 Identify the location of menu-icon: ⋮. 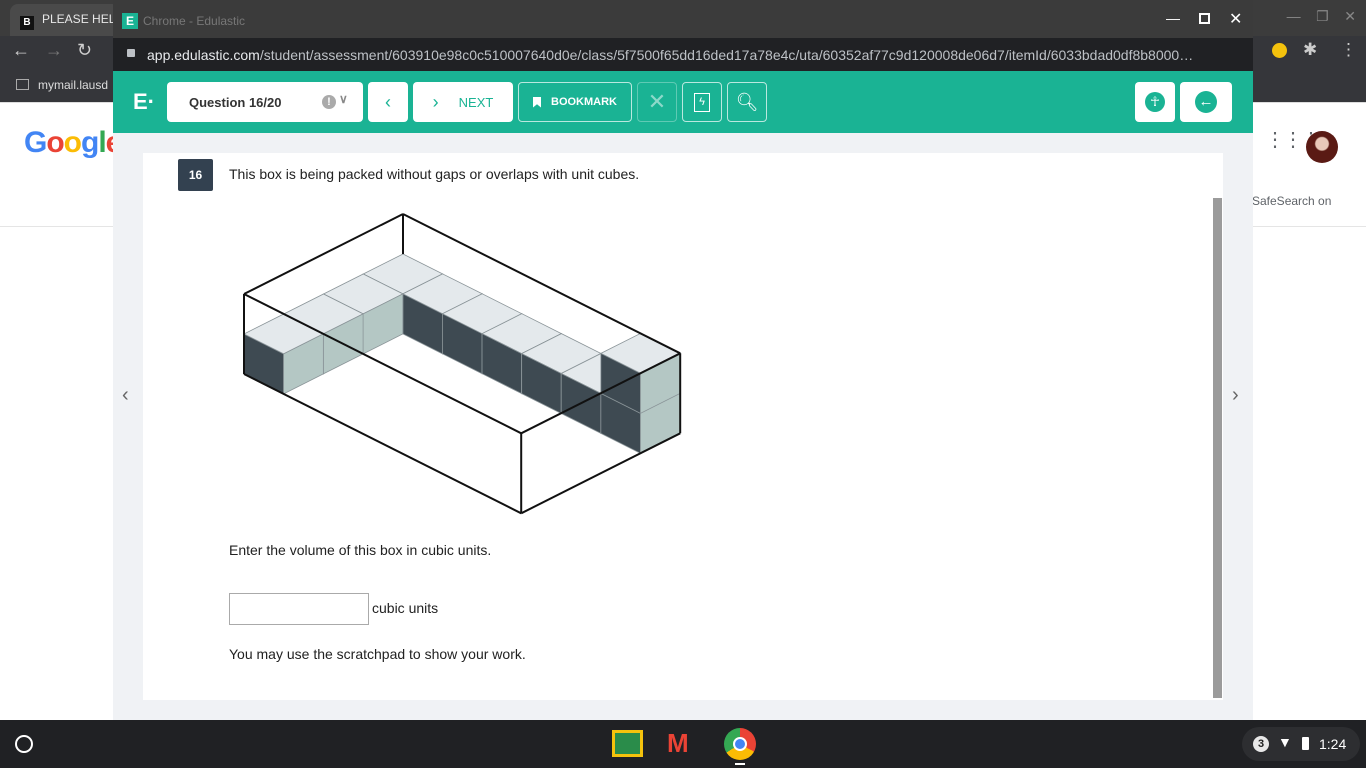
(1348, 50).